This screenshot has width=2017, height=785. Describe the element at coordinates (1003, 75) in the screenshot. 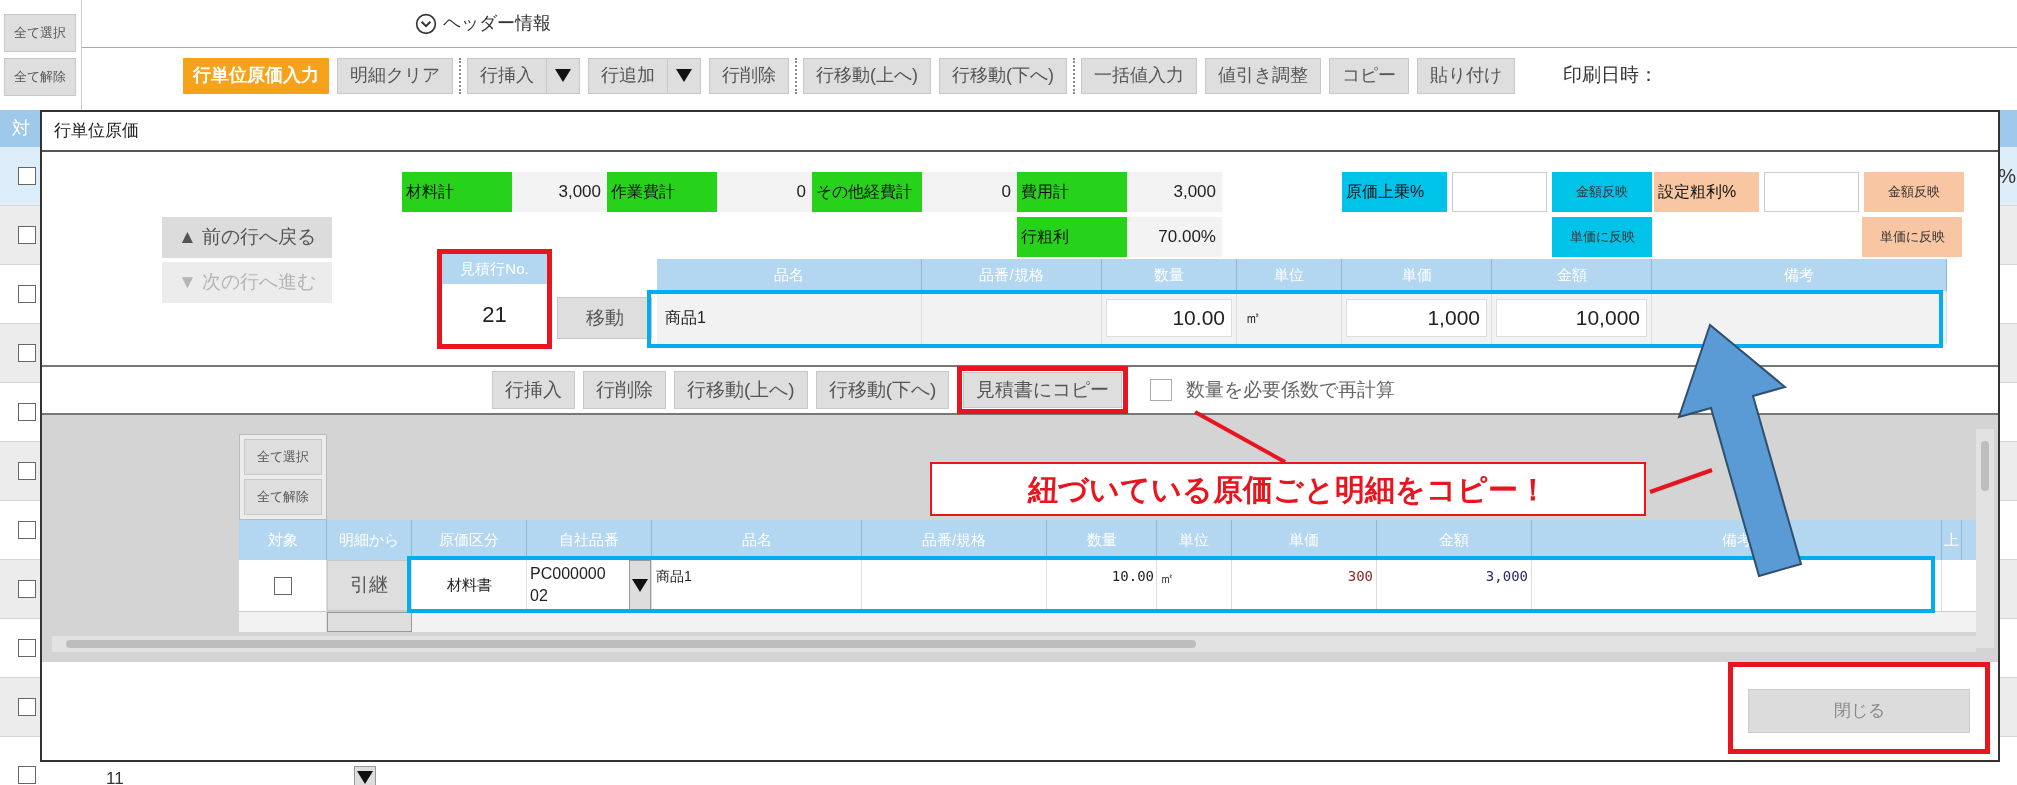

I see `toolbar-button: 行移動(下へ)` at that location.